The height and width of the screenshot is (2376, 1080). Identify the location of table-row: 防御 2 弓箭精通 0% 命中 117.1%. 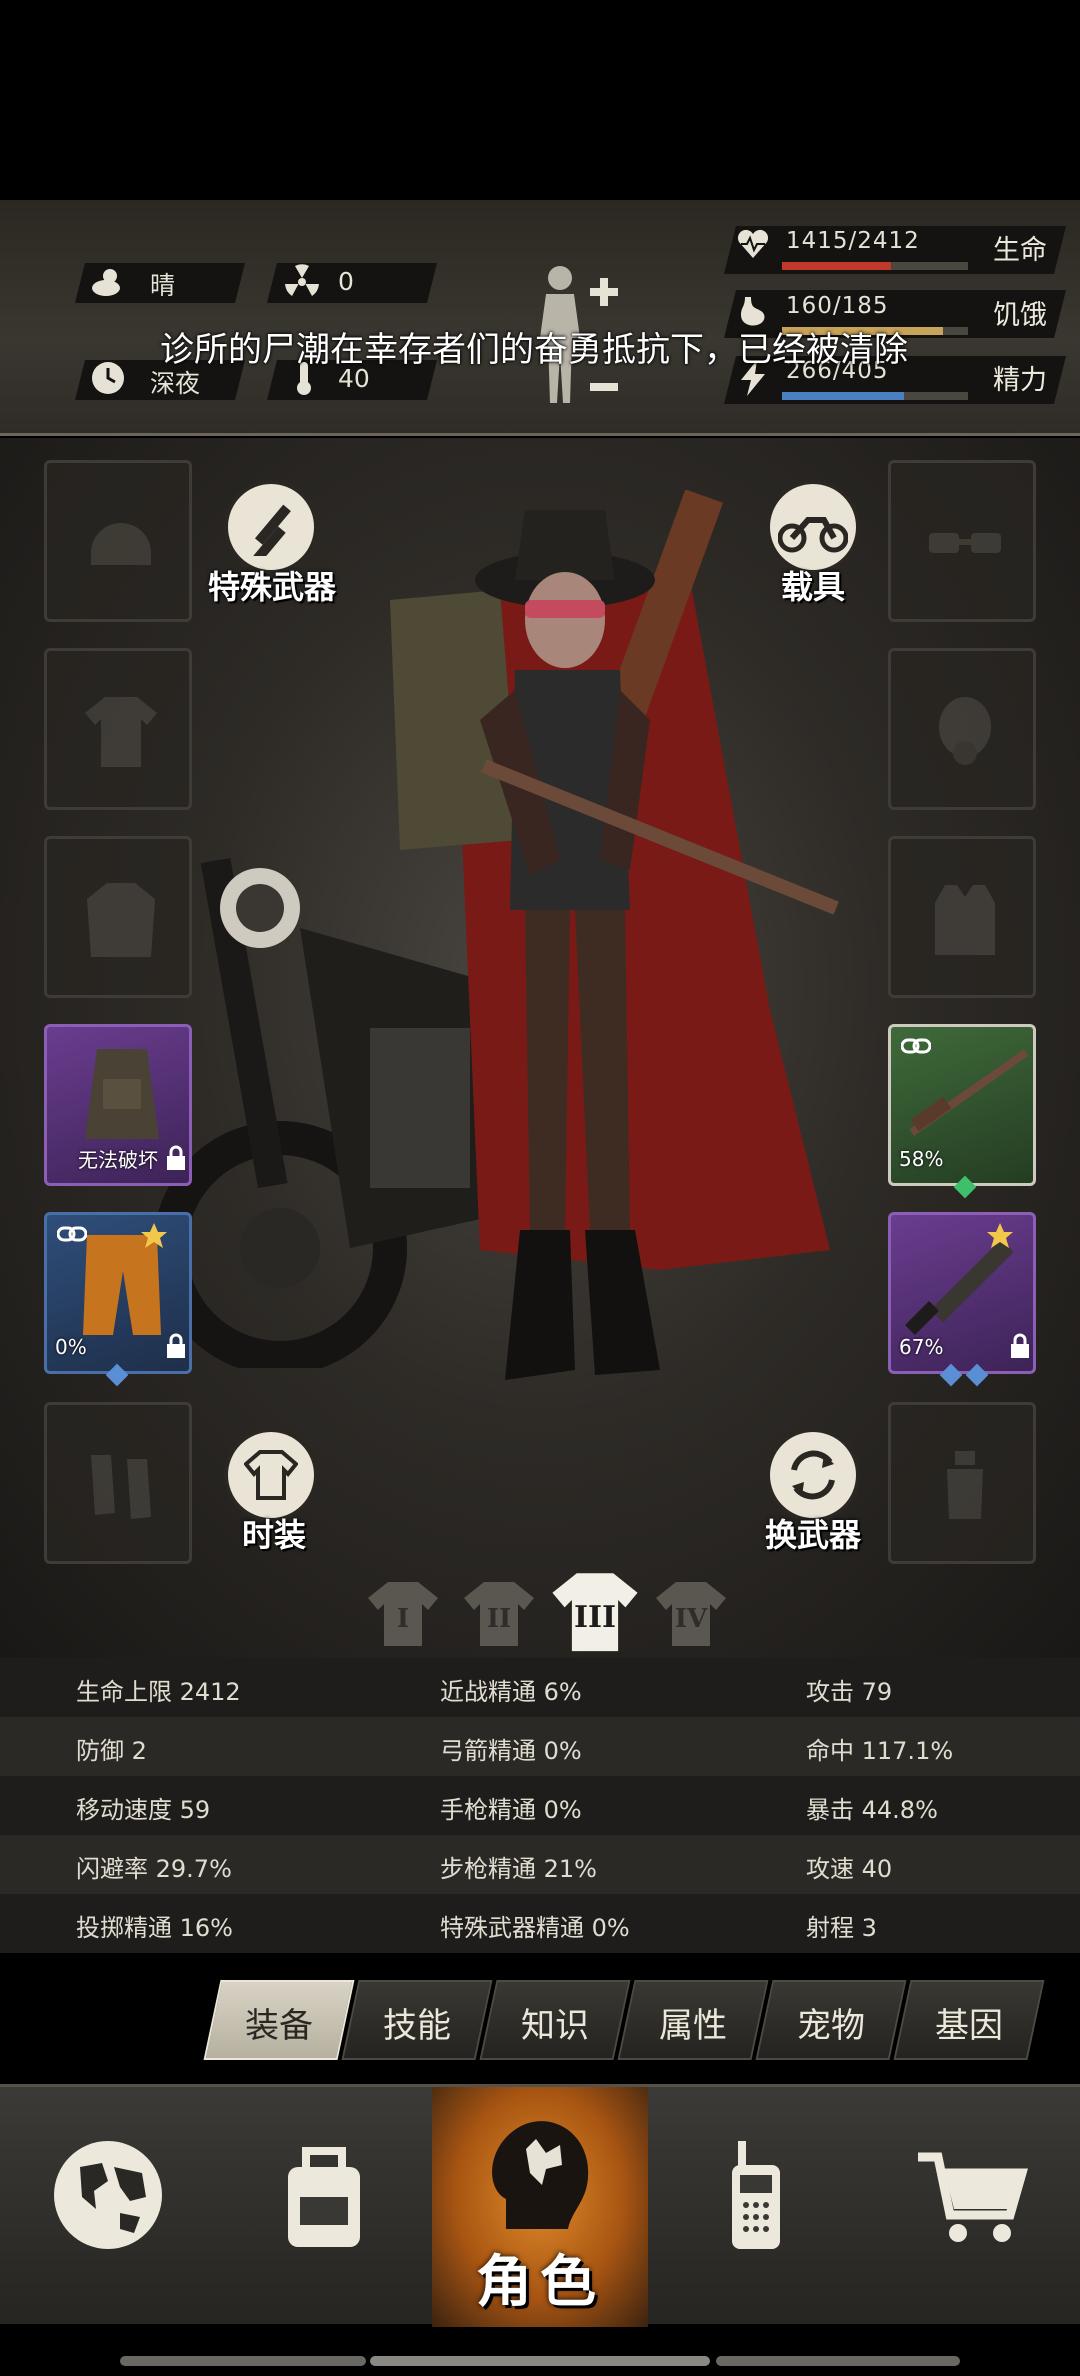
(540, 1746).